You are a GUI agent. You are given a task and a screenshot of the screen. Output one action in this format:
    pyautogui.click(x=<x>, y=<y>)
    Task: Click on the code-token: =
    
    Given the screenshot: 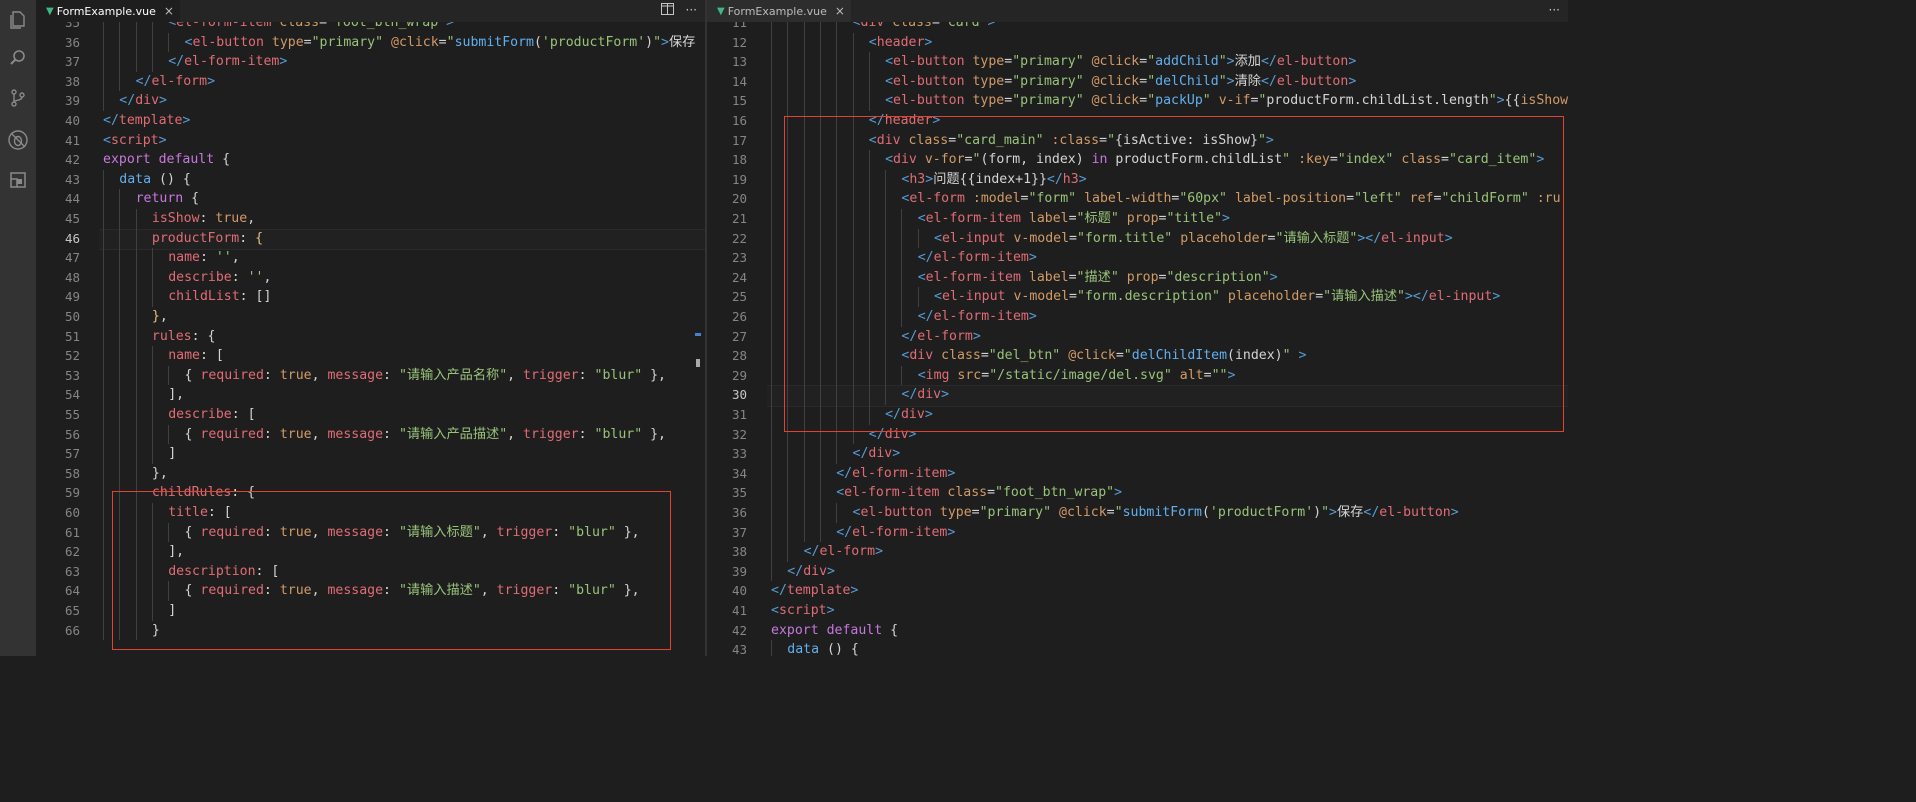 What is the action you would take?
    pyautogui.click(x=1008, y=62)
    